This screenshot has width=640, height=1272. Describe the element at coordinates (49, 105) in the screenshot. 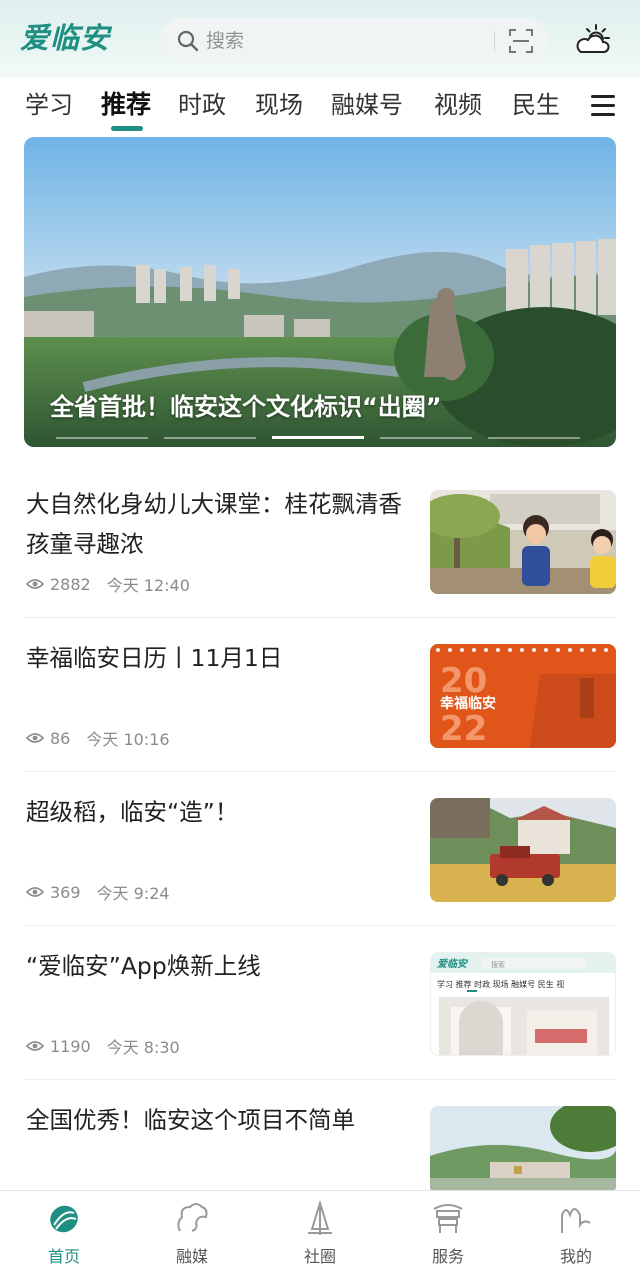

I see `tab-study: 学习` at that location.